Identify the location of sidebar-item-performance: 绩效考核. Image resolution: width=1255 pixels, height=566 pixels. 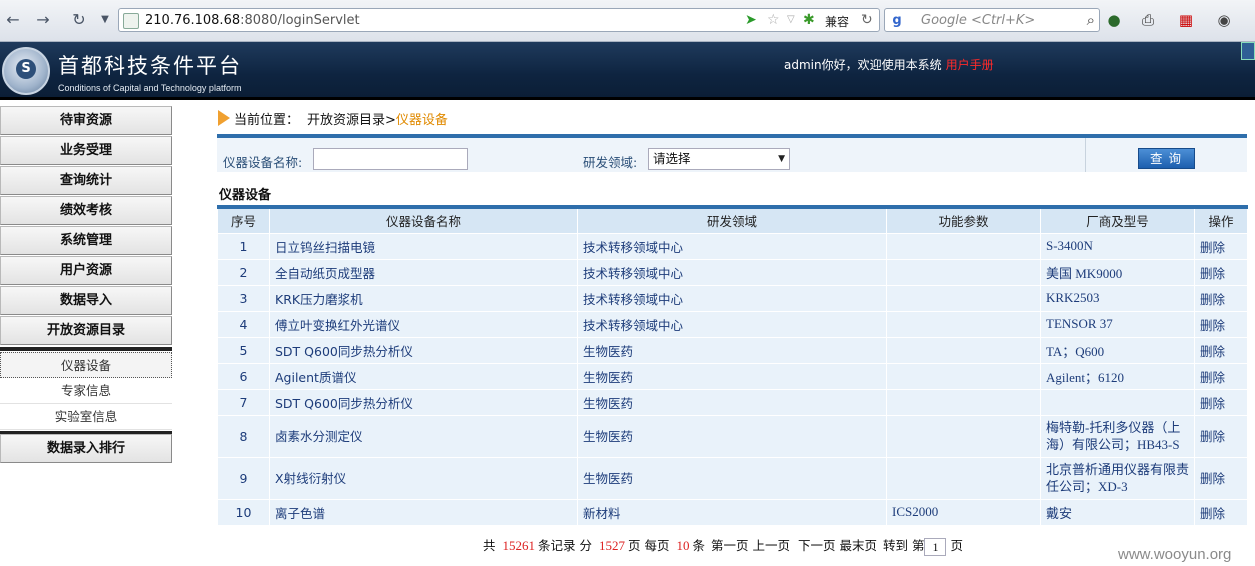
(86, 210).